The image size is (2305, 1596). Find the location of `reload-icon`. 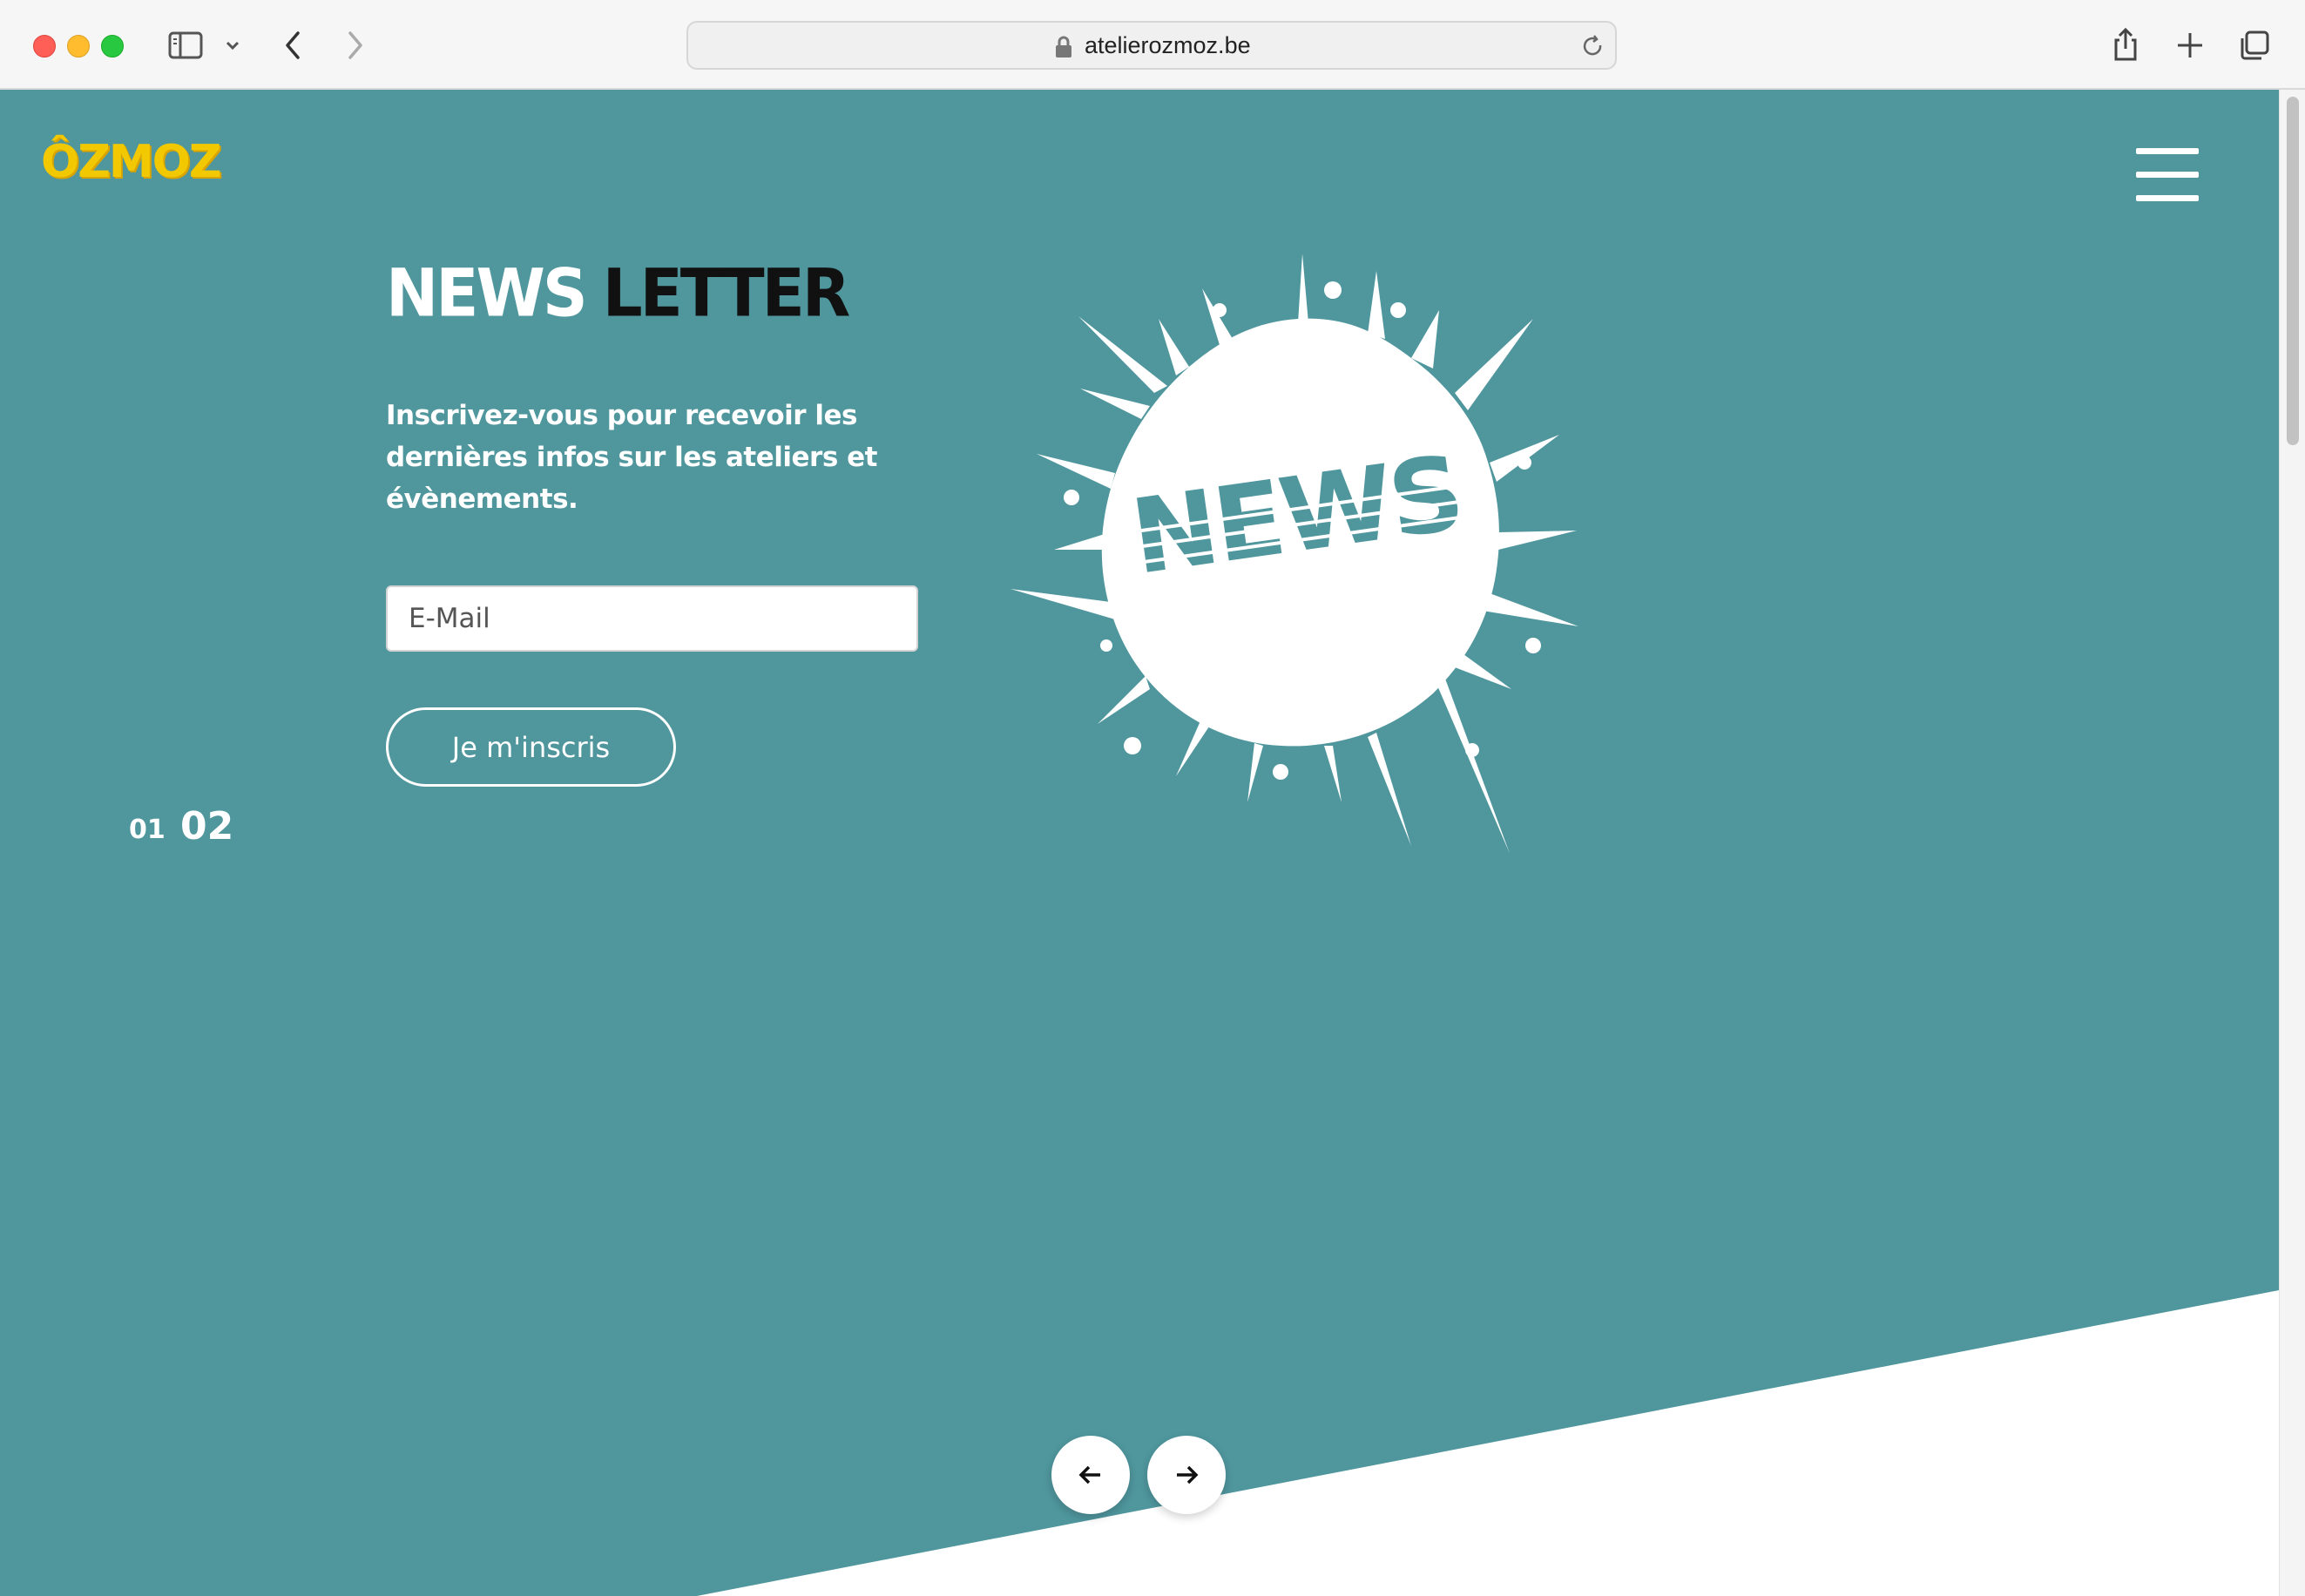

reload-icon is located at coordinates (1593, 46).